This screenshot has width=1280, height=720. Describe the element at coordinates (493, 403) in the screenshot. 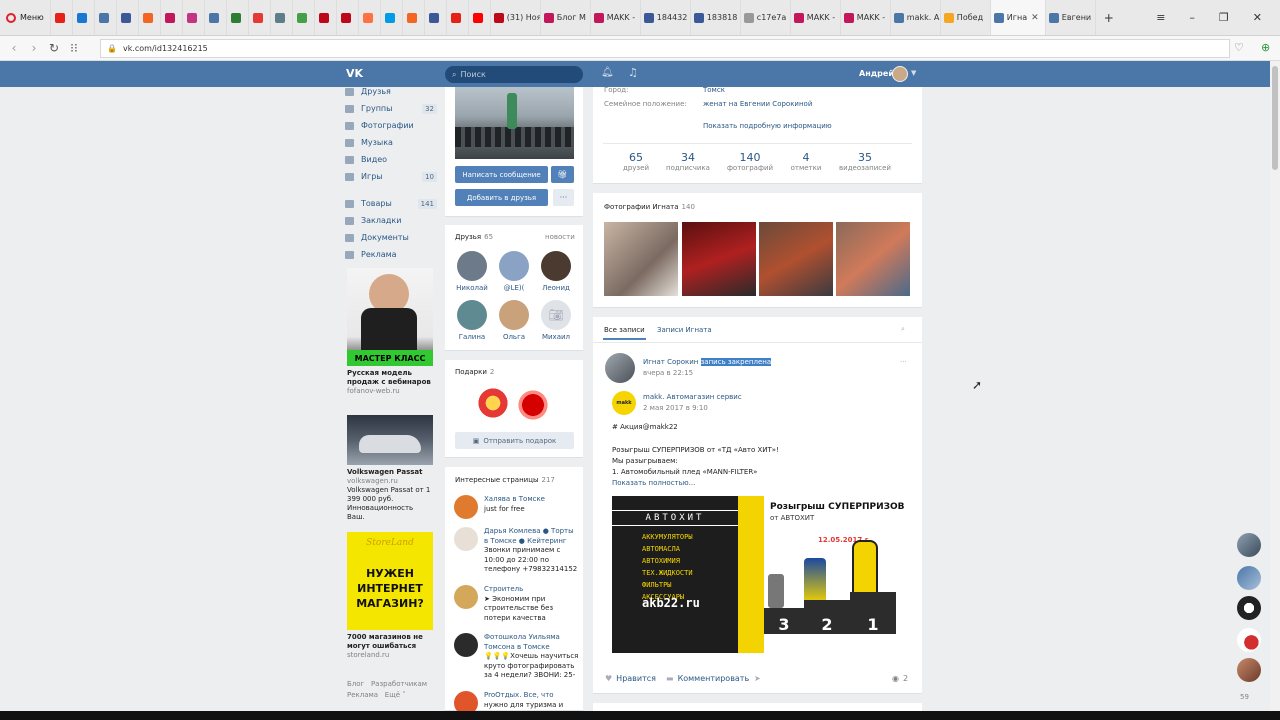

I see `gift-medal-icon` at that location.